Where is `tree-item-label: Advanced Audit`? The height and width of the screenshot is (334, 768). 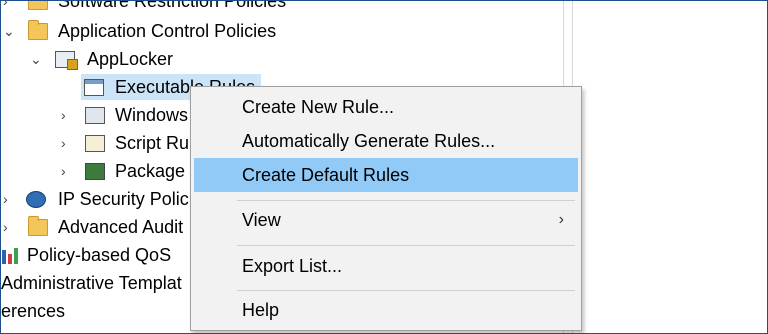
tree-item-label: Advanced Audit is located at coordinates (121, 227).